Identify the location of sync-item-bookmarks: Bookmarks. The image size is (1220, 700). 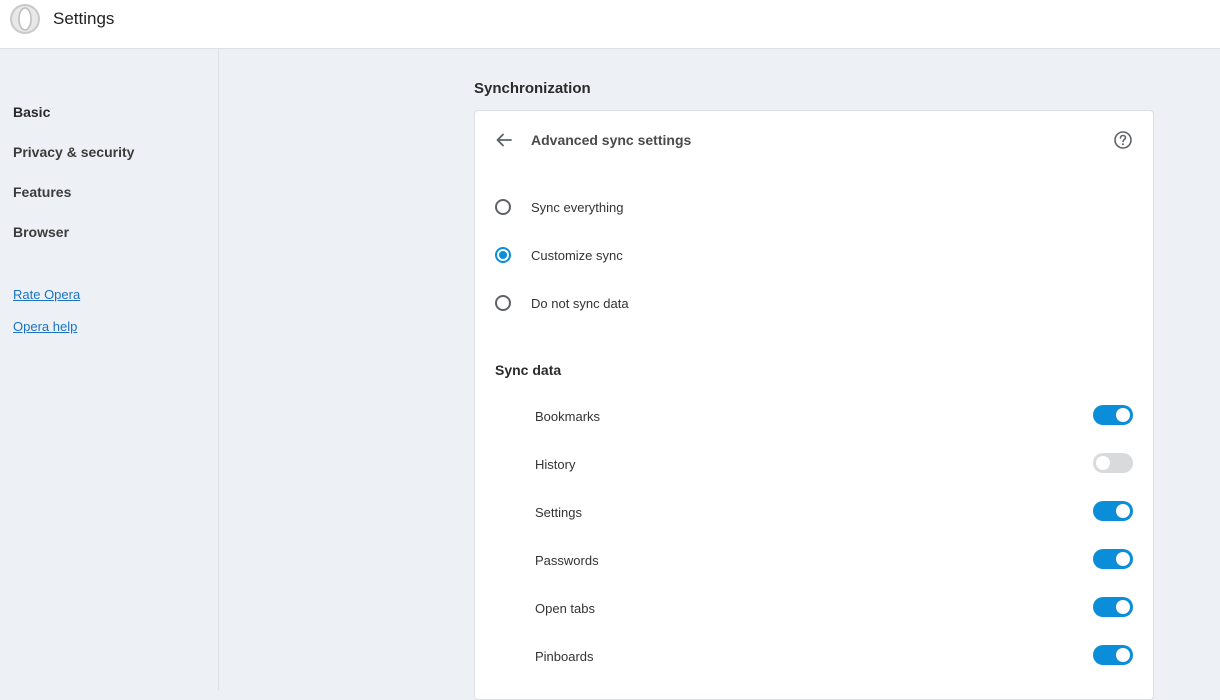
(835, 417).